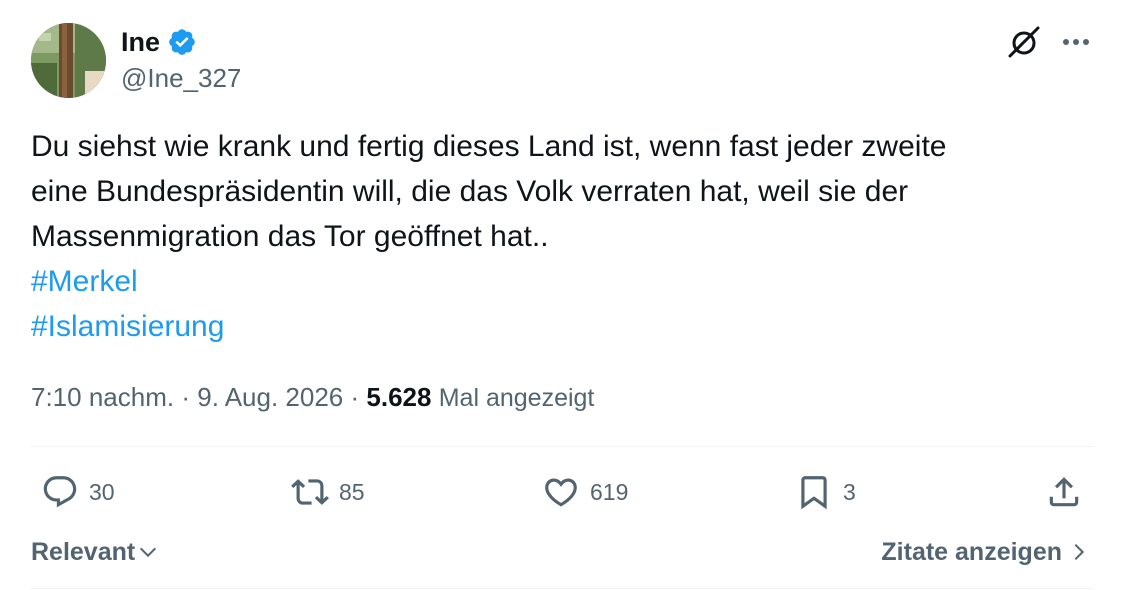 Image resolution: width=1123 pixels, height=590 pixels. Describe the element at coordinates (290, 236) in the screenshot. I see `tweet-text-line: Massenmigration das Tor geöffnet hat..` at that location.